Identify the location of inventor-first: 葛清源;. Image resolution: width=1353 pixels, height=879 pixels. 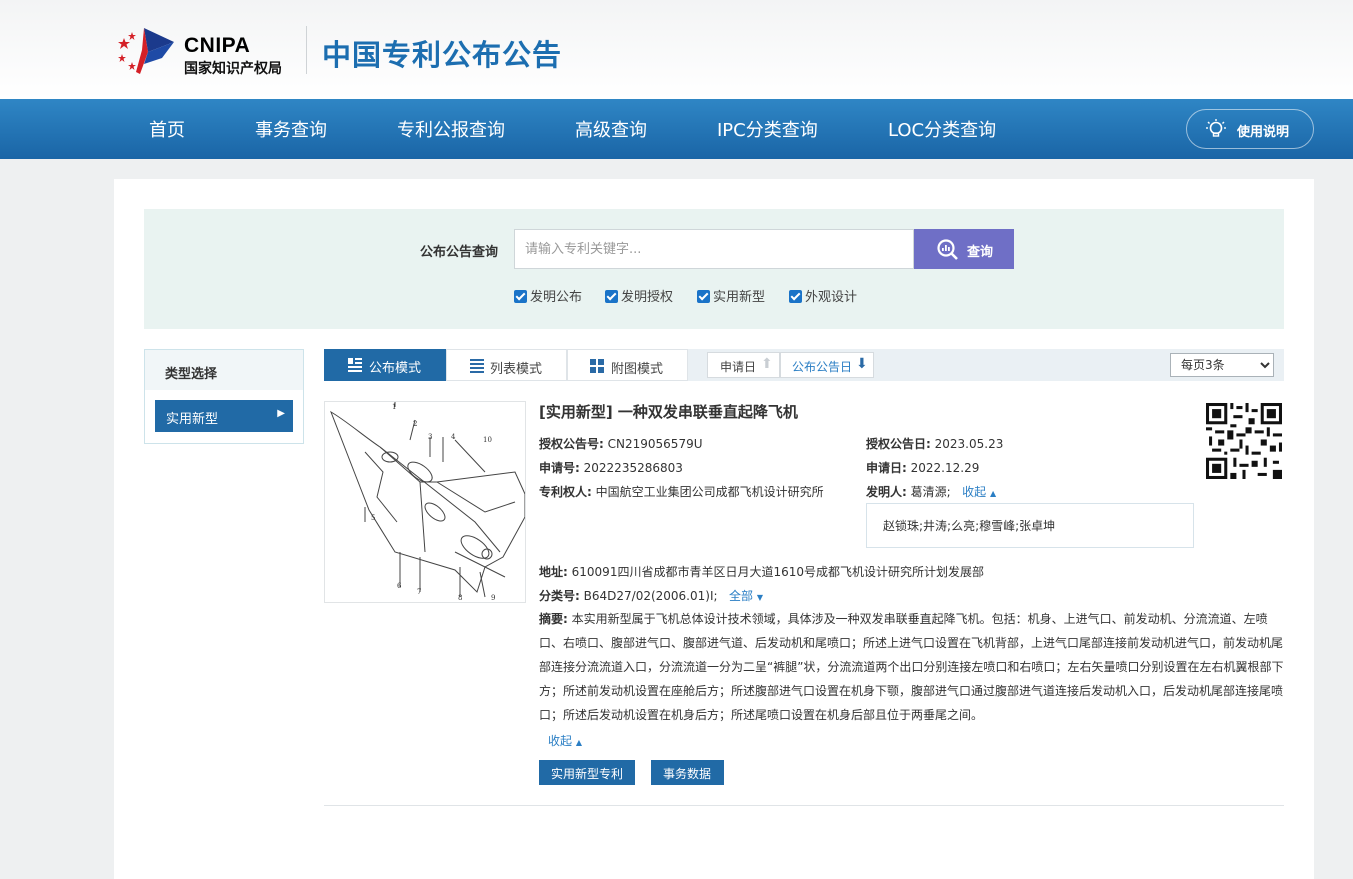
(930, 492).